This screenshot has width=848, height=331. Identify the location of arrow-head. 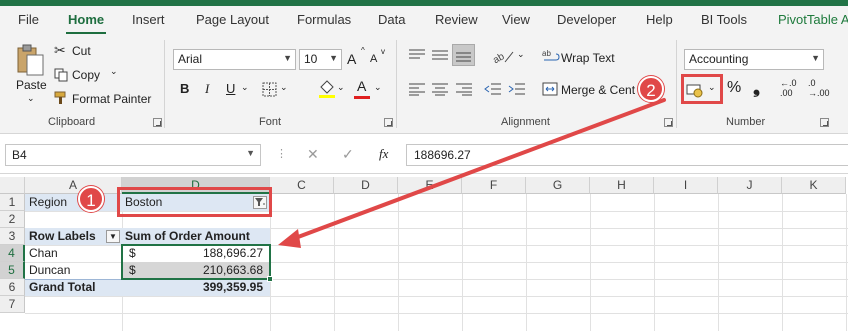
(289, 238).